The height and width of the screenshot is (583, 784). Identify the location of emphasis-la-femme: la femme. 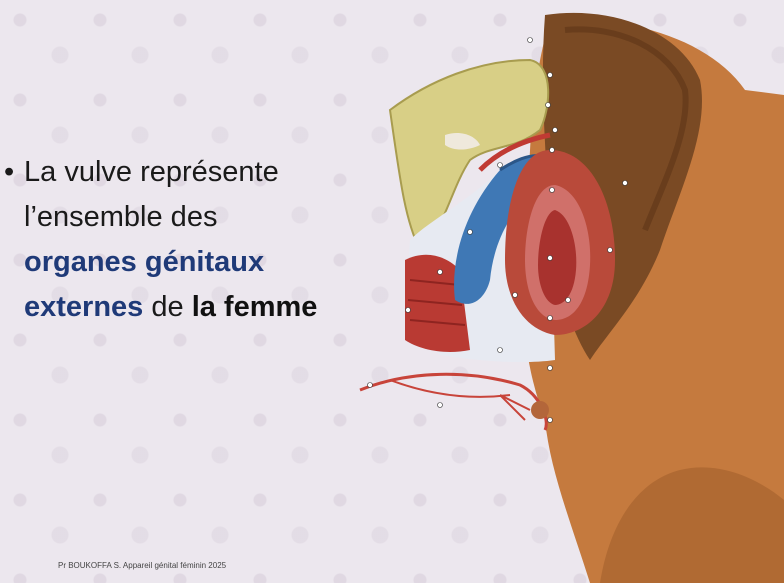
(254, 307).